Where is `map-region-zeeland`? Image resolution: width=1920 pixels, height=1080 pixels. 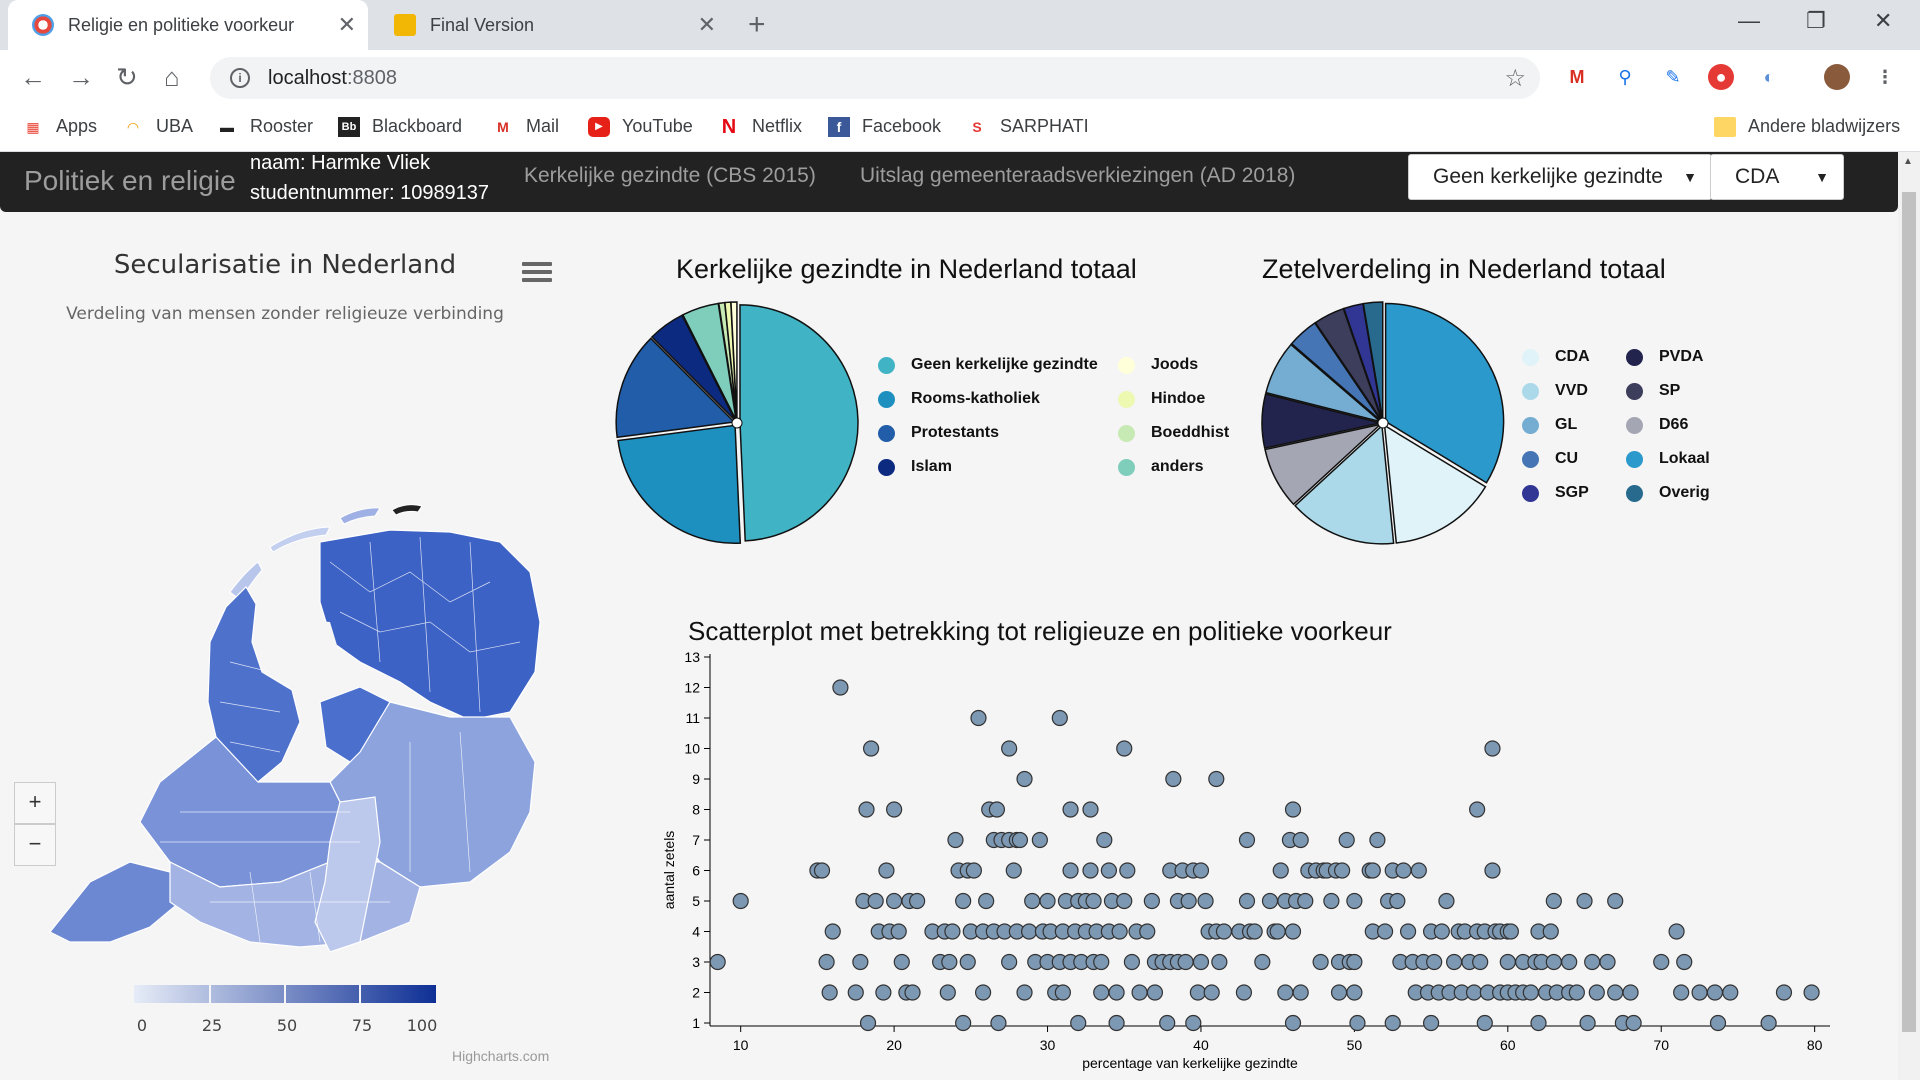
map-region-zeeland is located at coordinates (115, 902).